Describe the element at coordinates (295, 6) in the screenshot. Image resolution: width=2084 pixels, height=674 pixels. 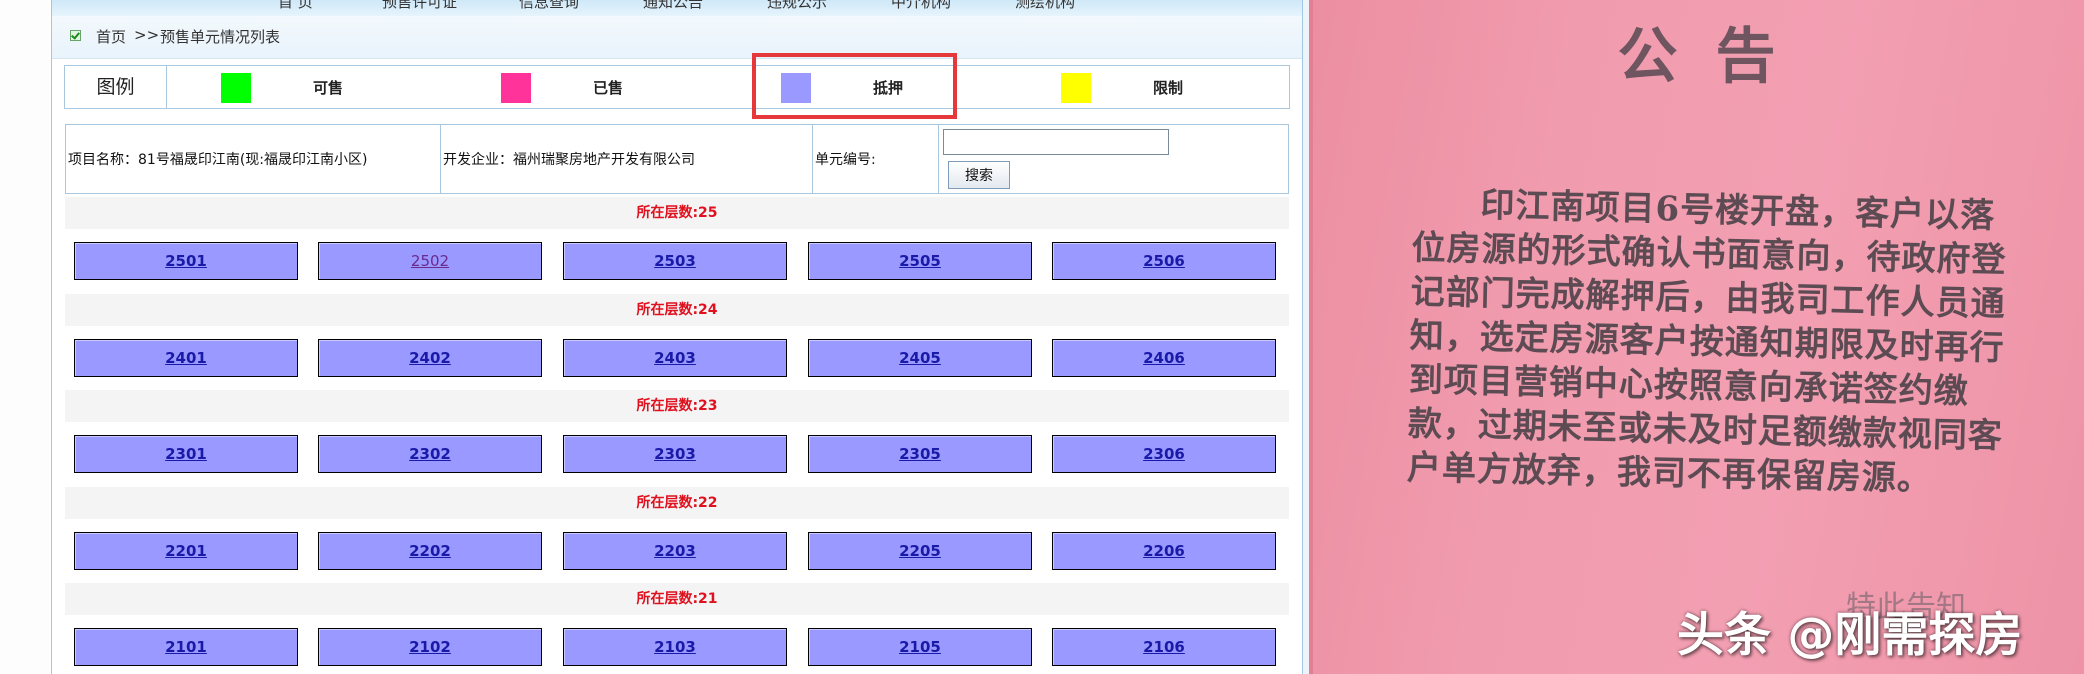
I see `nav-item-home: 首 页` at that location.